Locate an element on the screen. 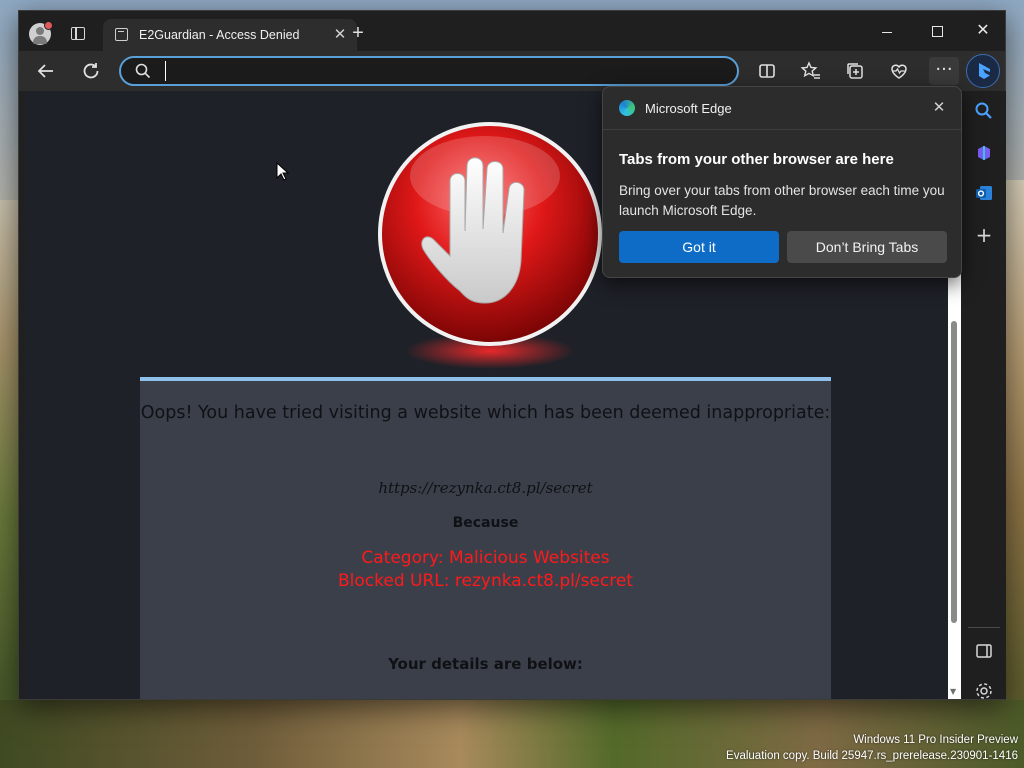 The image size is (1024, 768). more-options-icon: ··· is located at coordinates (944, 71).